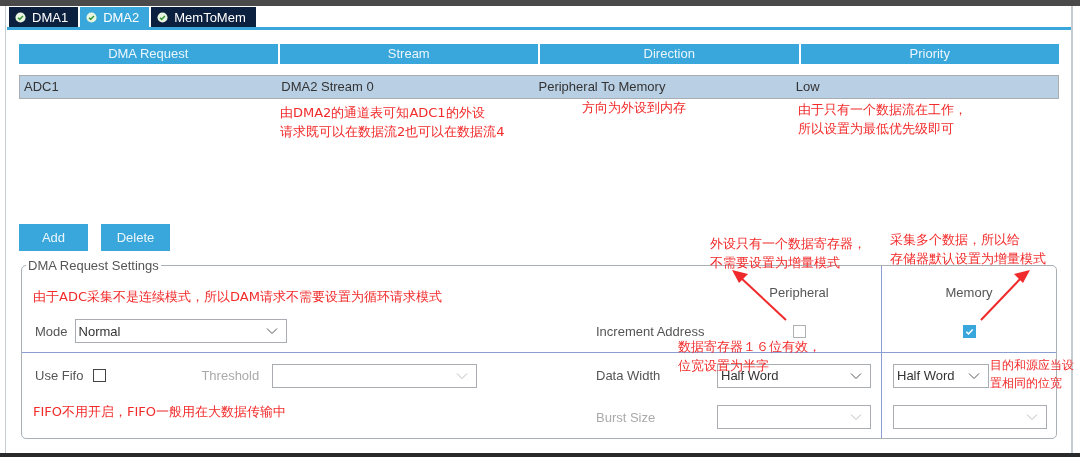 The height and width of the screenshot is (457, 1080). I want to click on annotation-note: 由于只有一个数据流在工作， 所以设置为最低优先级即可, so click(882, 119).